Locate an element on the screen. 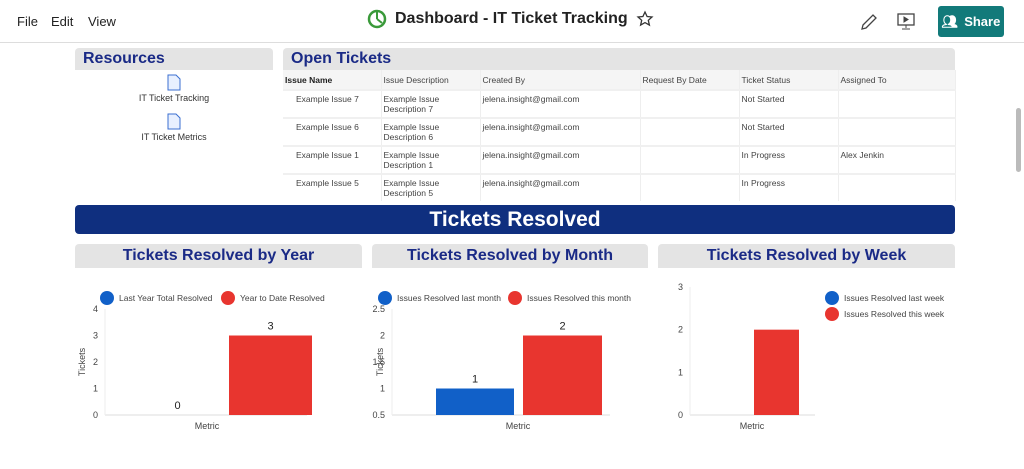 Image resolution: width=1024 pixels, height=469 pixels. y-tick-label: 2.5 is located at coordinates (378, 309).